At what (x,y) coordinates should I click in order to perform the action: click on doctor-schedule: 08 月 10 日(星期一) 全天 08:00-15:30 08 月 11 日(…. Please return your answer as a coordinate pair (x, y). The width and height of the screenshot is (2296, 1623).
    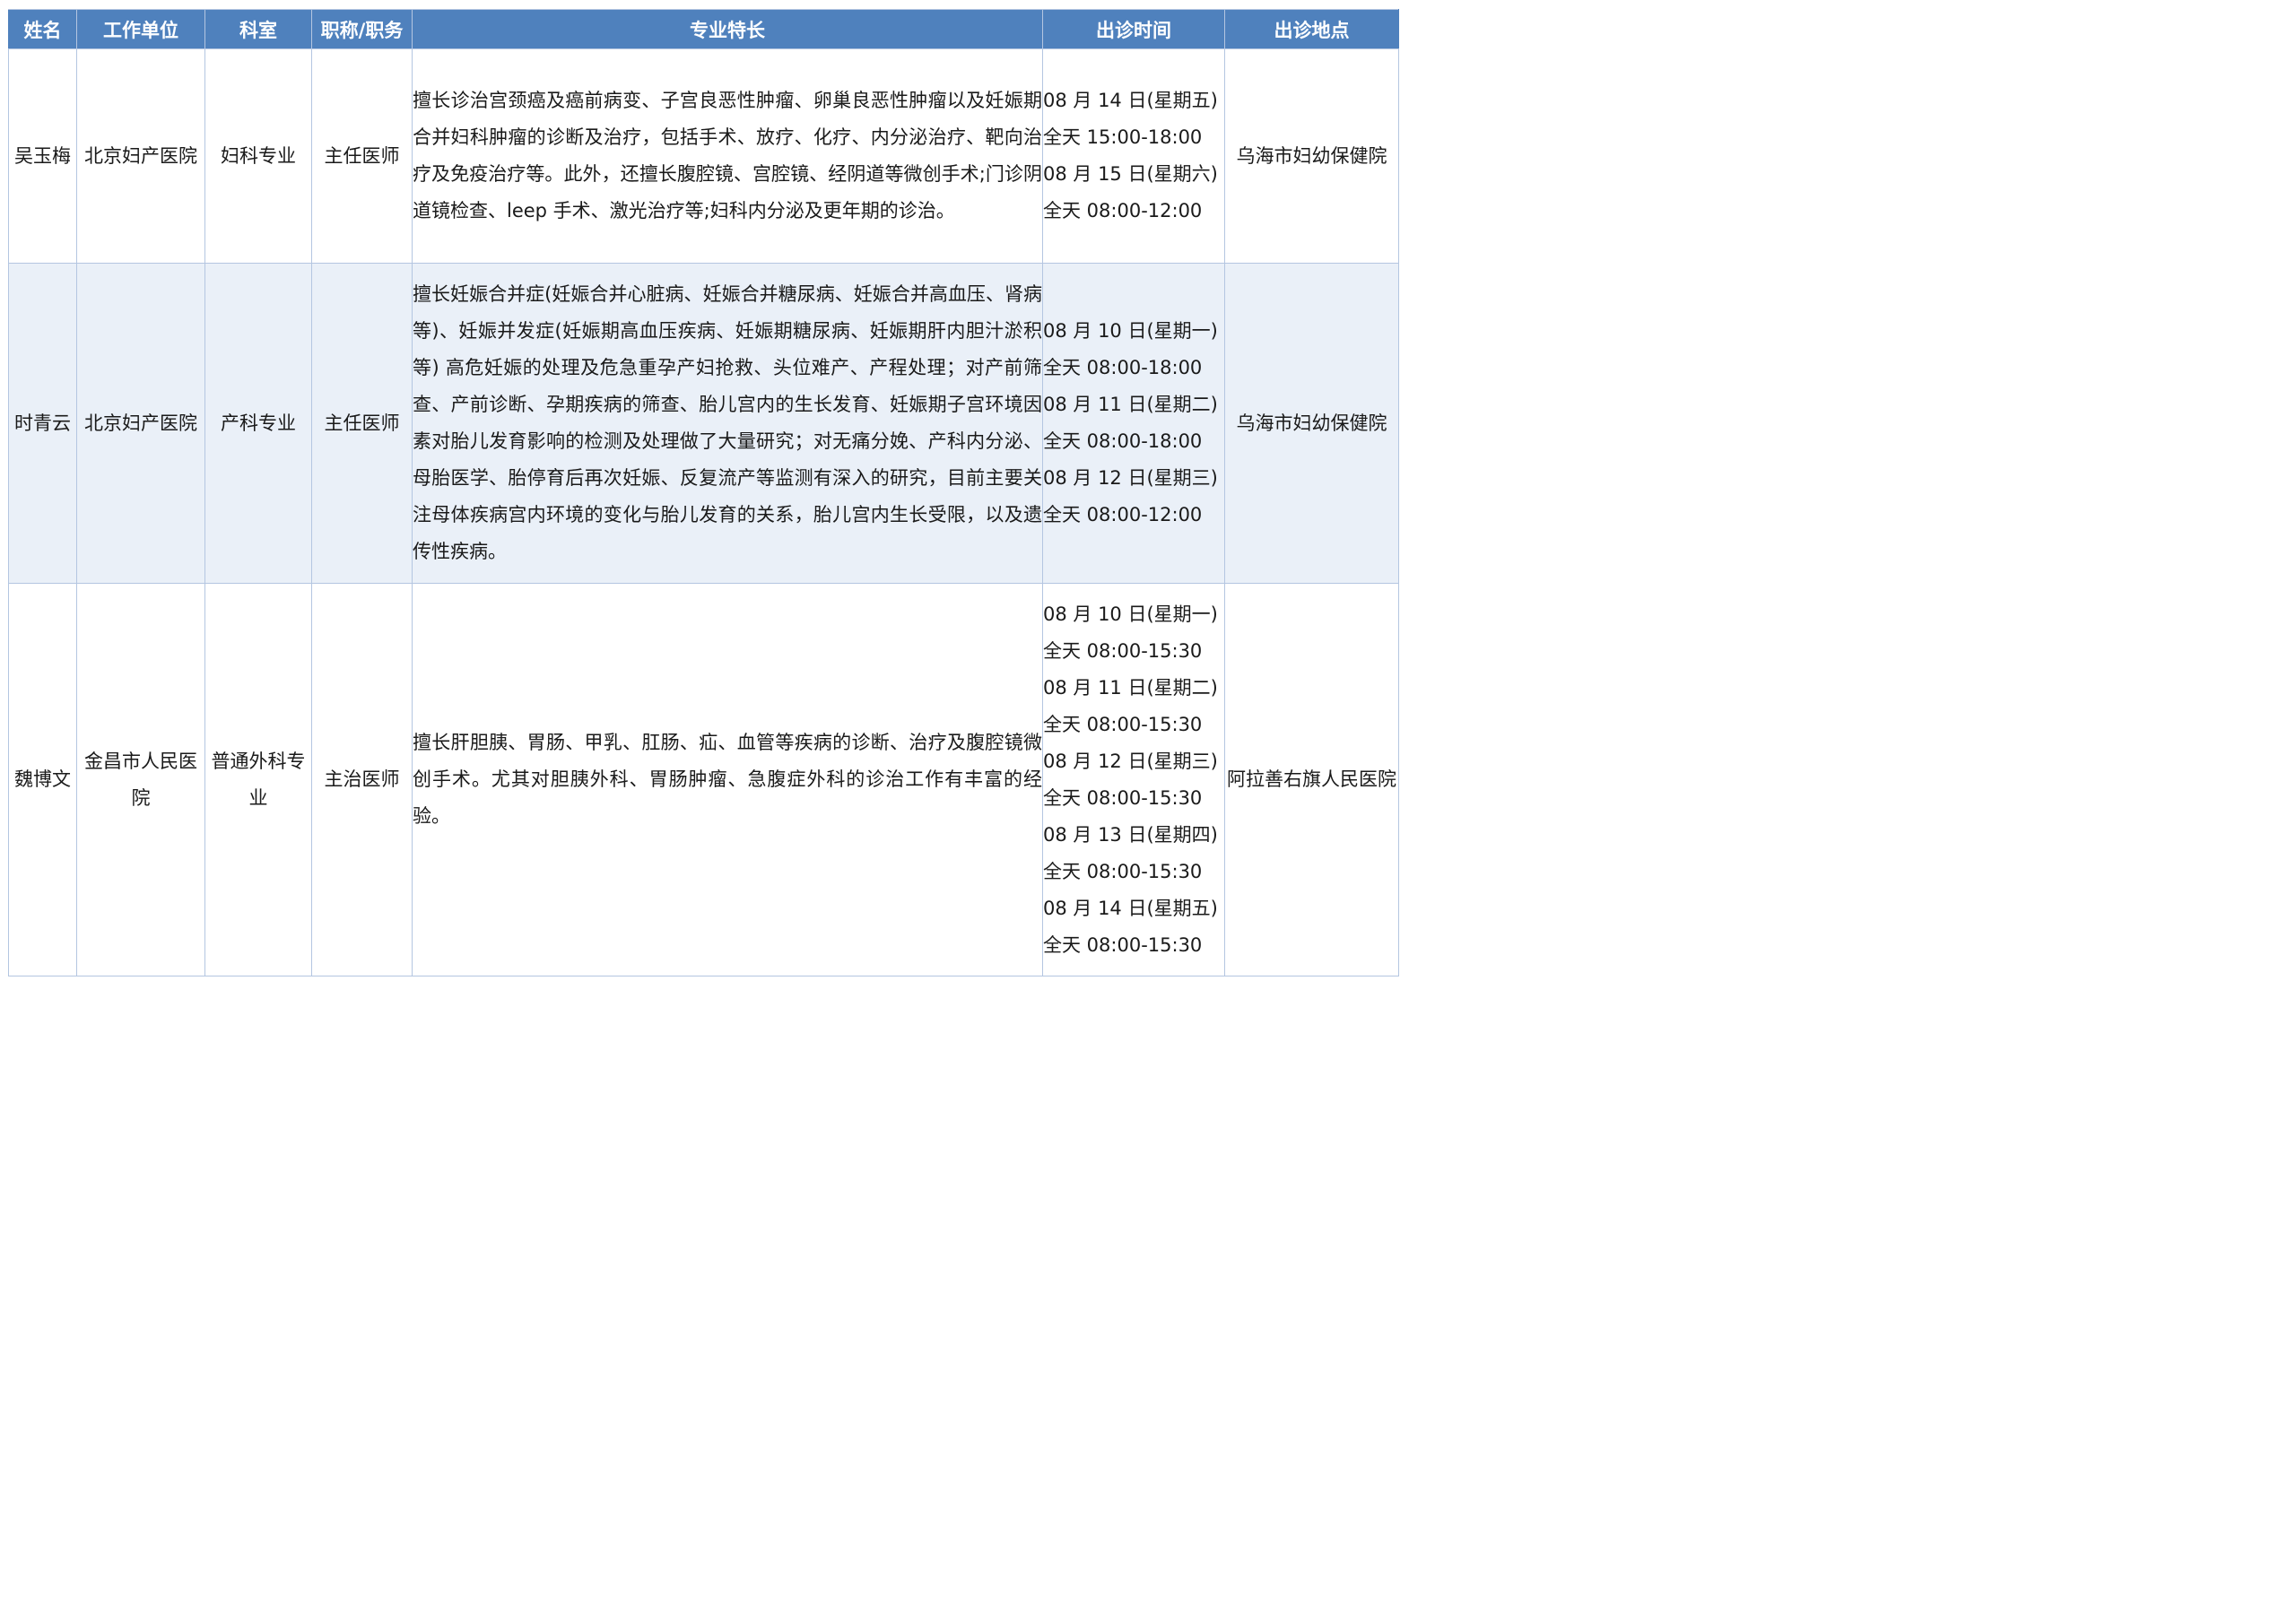
    Looking at the image, I should click on (1133, 779).